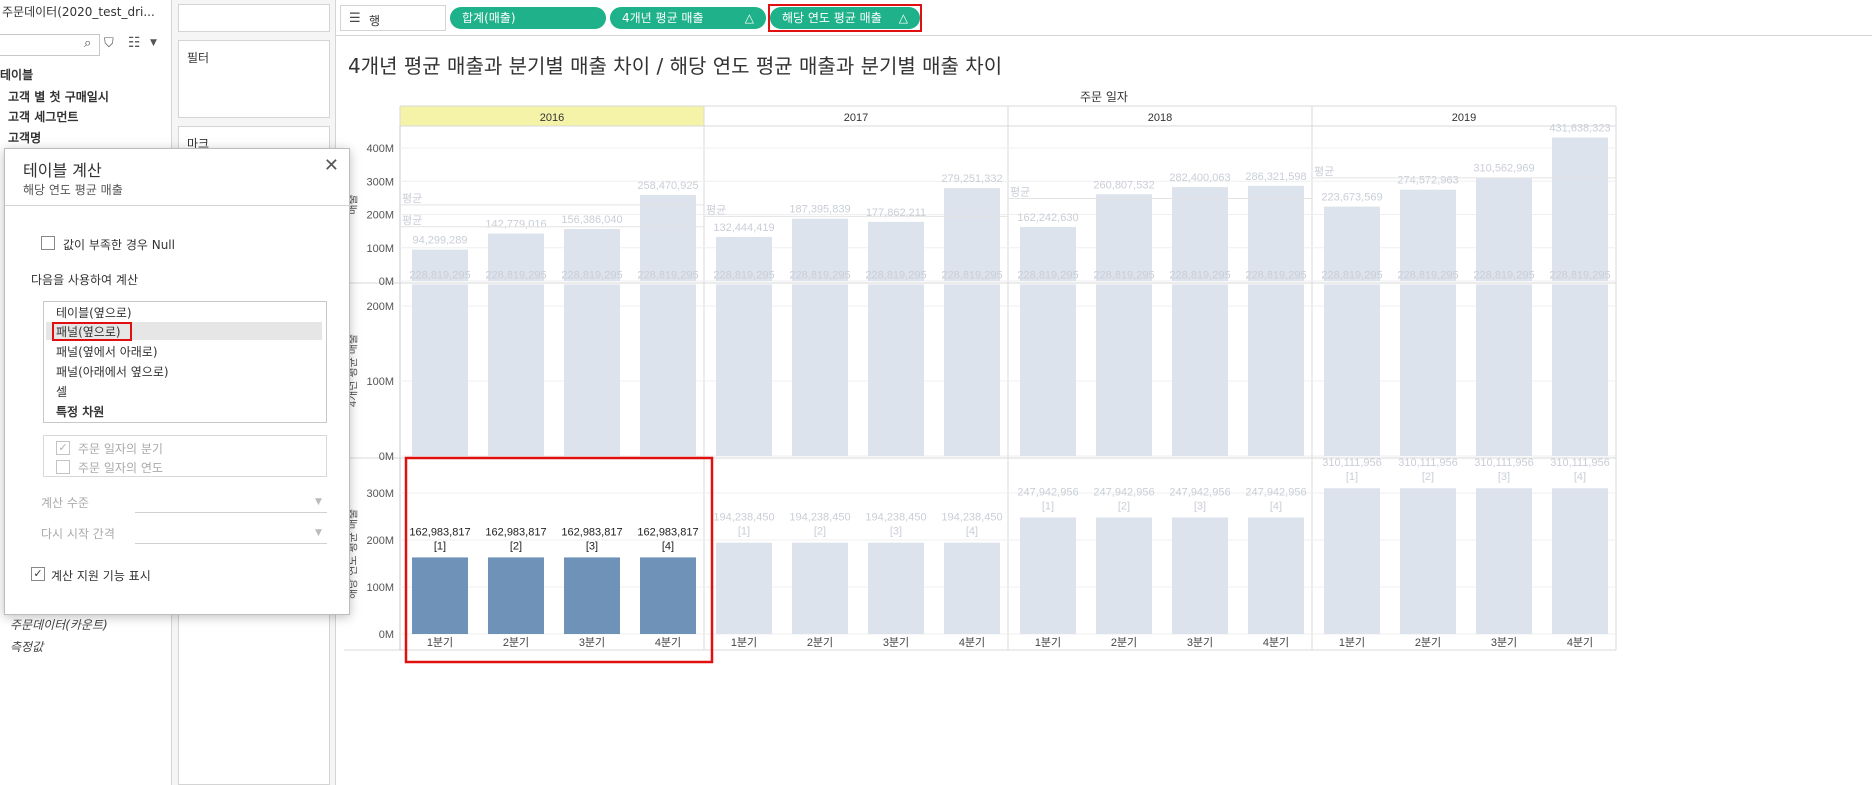  Describe the element at coordinates (63, 467) in the screenshot. I see `dimension-checkbox-year` at that location.